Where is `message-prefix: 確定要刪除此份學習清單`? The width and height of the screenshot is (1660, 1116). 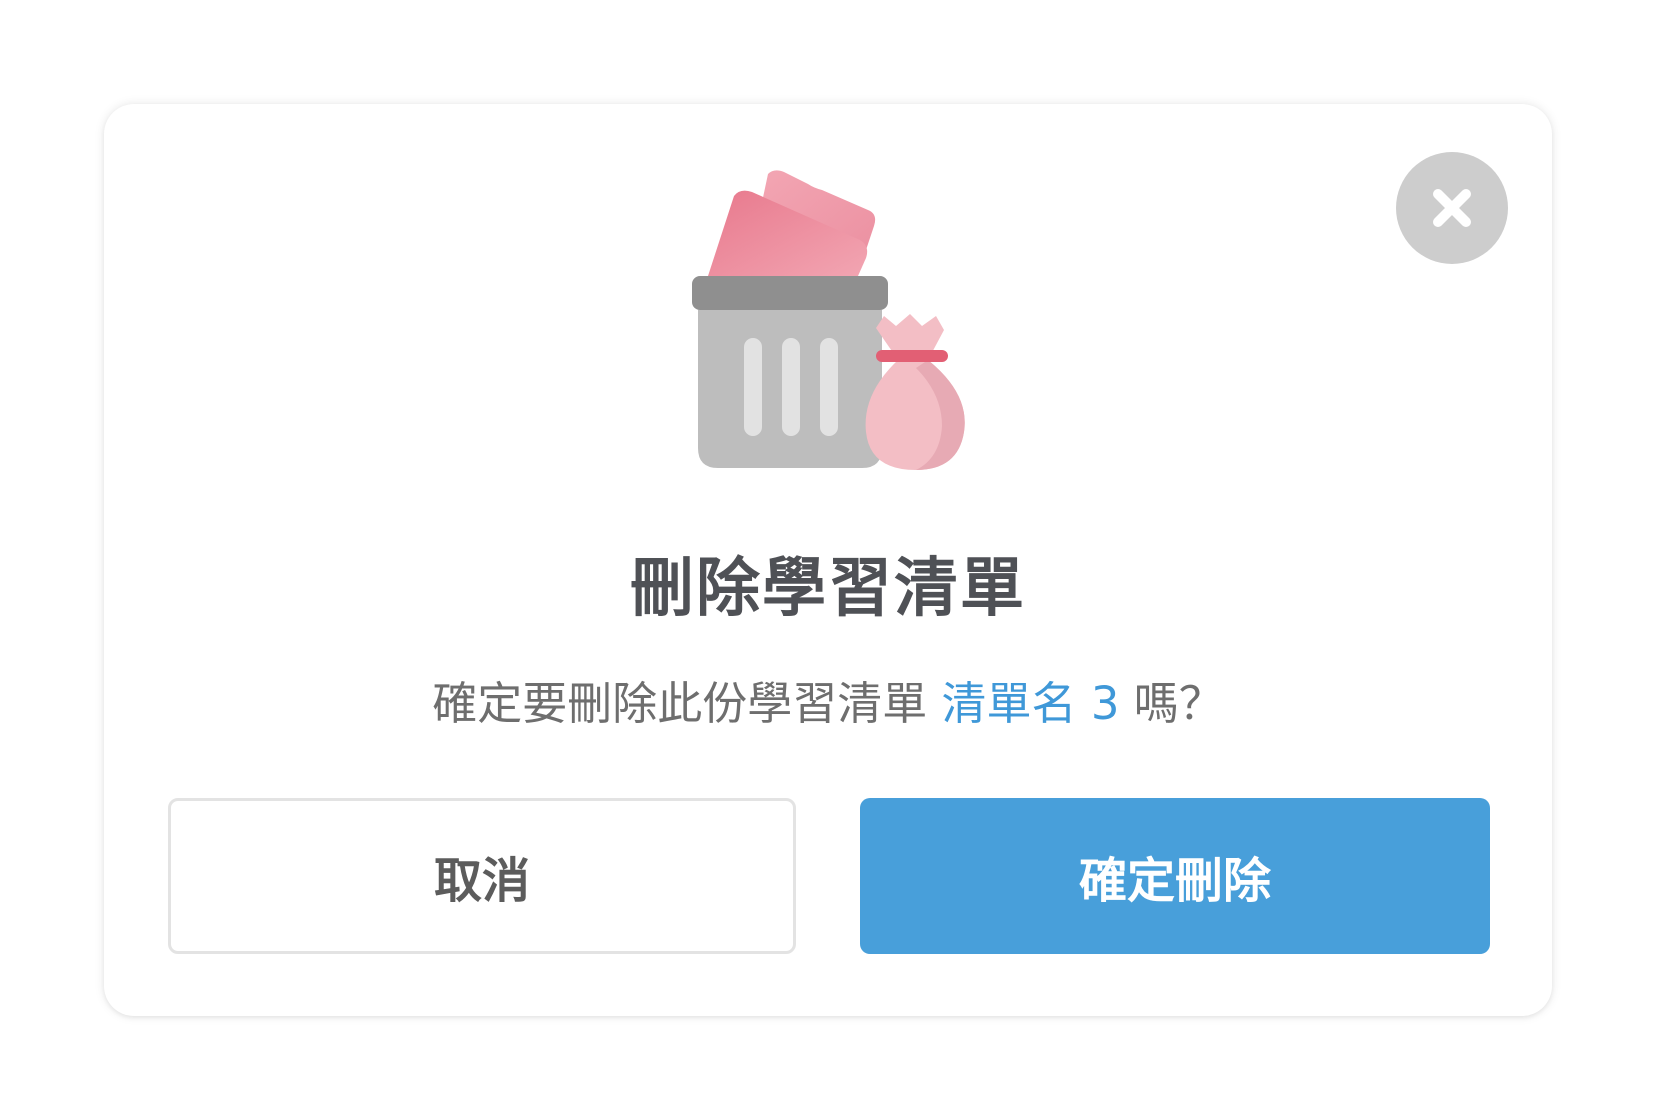
message-prefix: 確定要刪除此份學習清單 is located at coordinates (680, 703).